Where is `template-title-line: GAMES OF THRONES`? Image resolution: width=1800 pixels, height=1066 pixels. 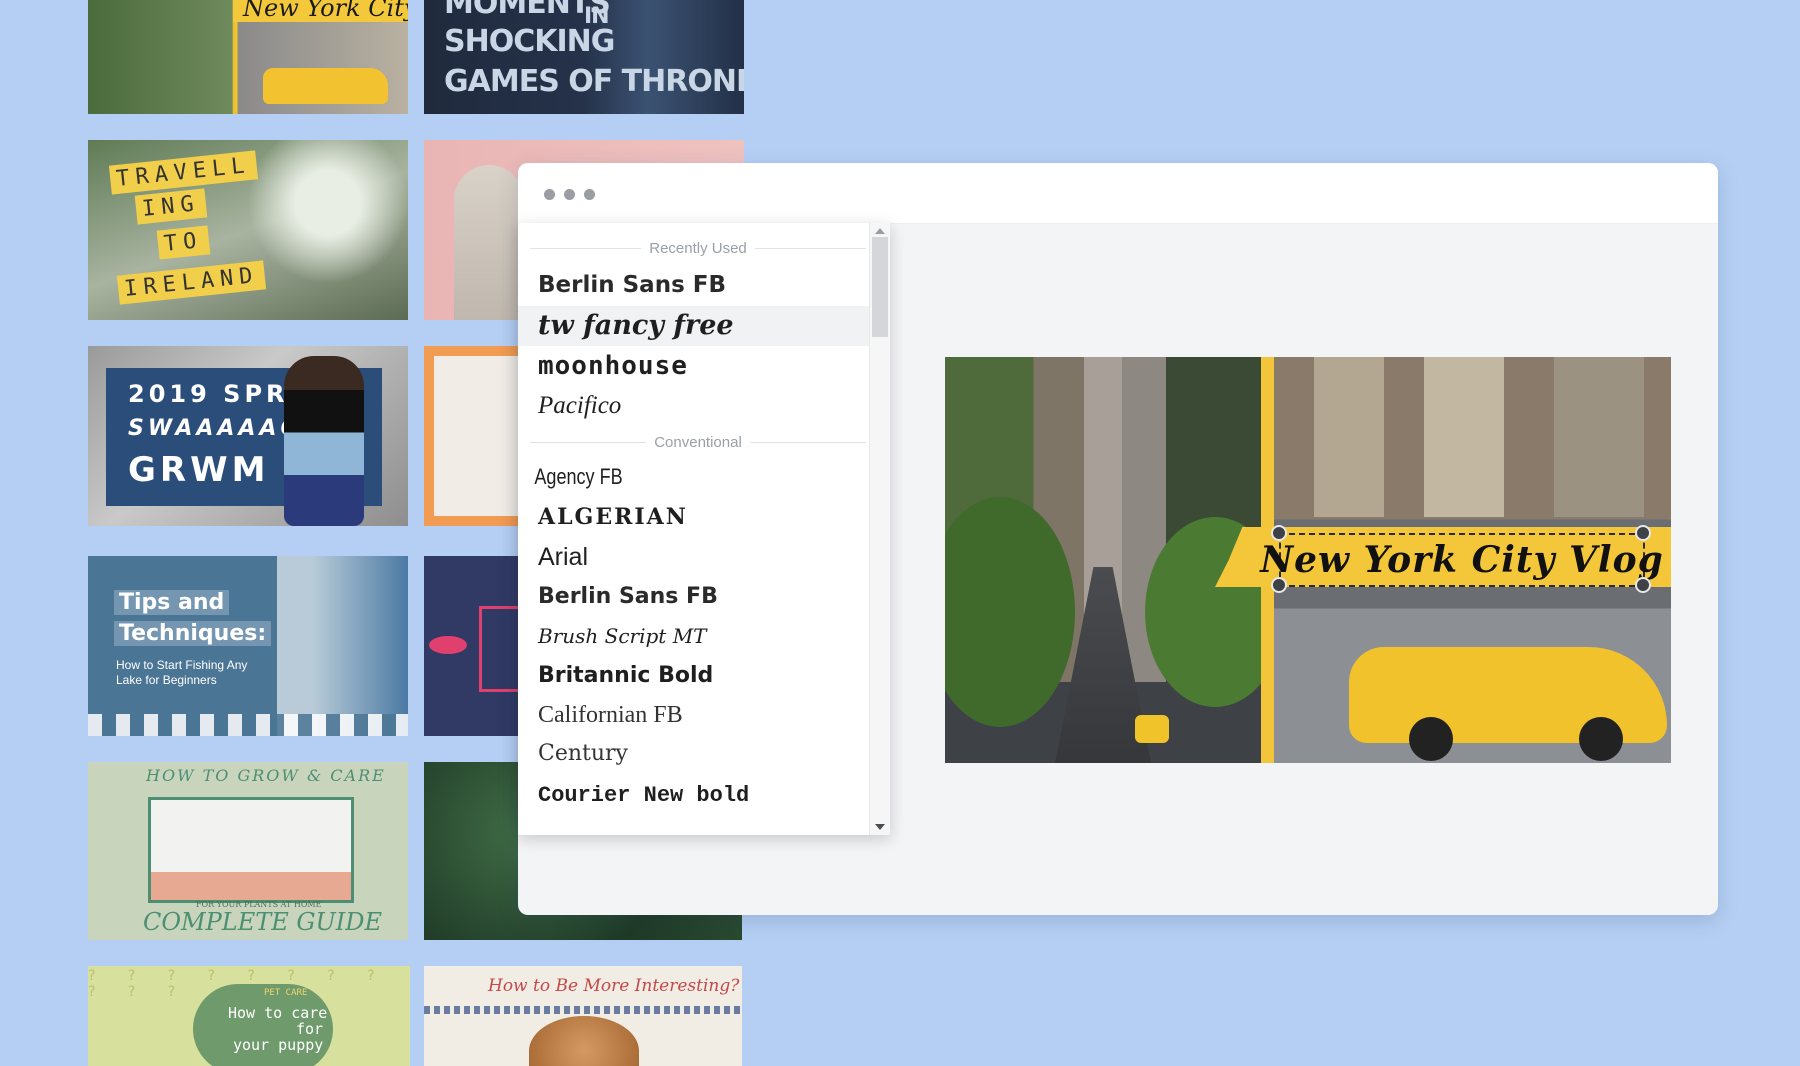
template-title-line: GAMES OF THRONES is located at coordinates (594, 81).